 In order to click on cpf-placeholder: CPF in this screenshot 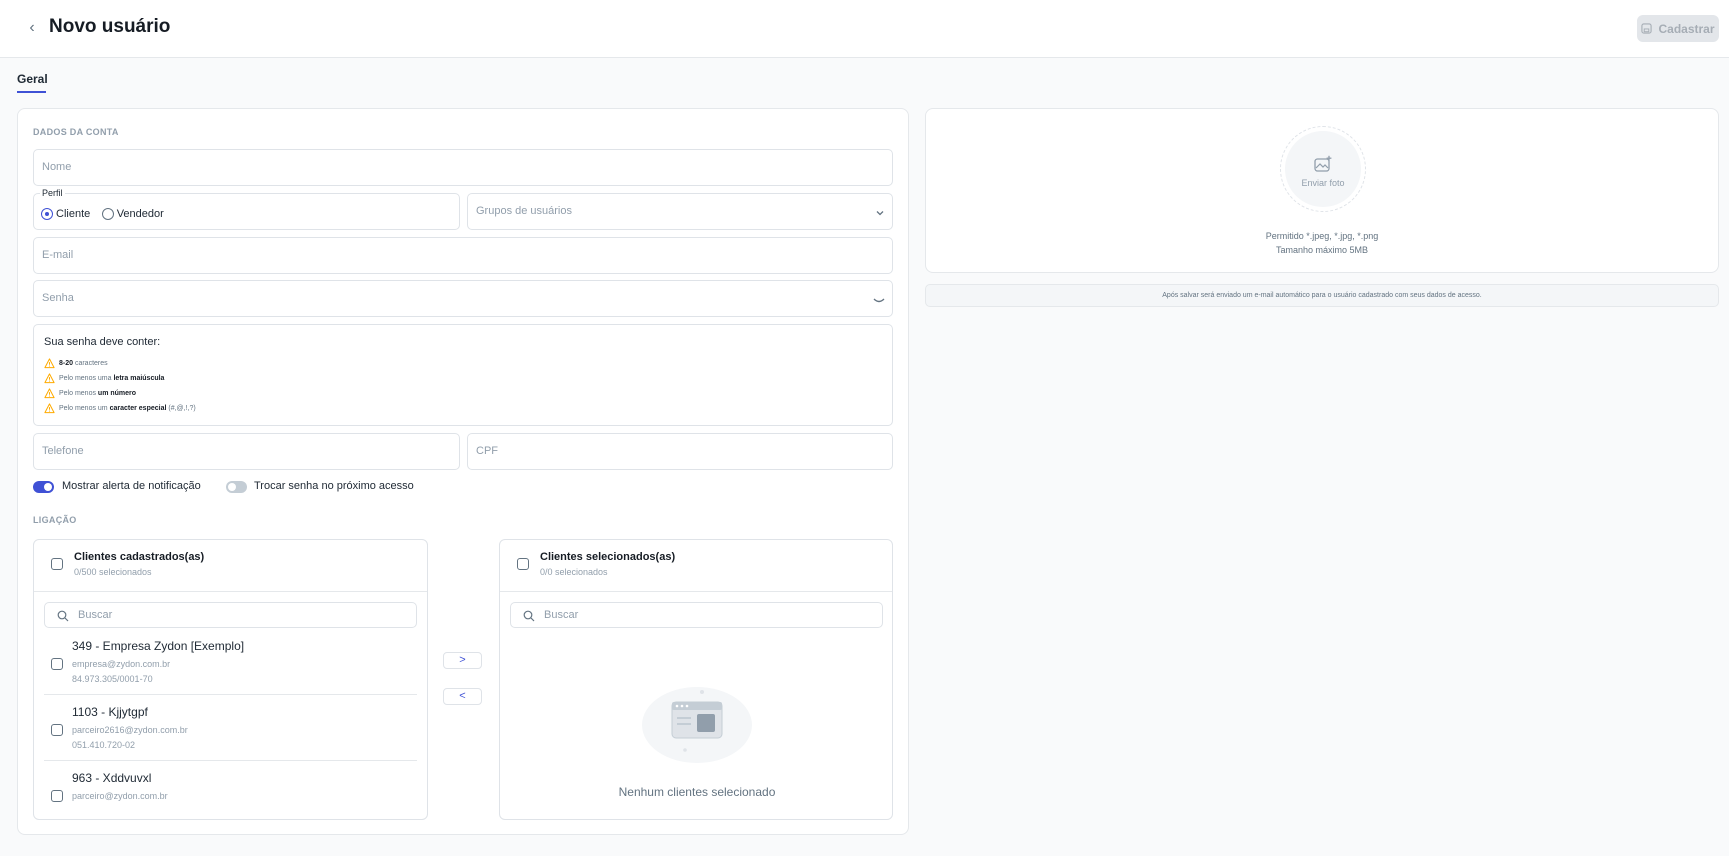, I will do `click(487, 451)`.